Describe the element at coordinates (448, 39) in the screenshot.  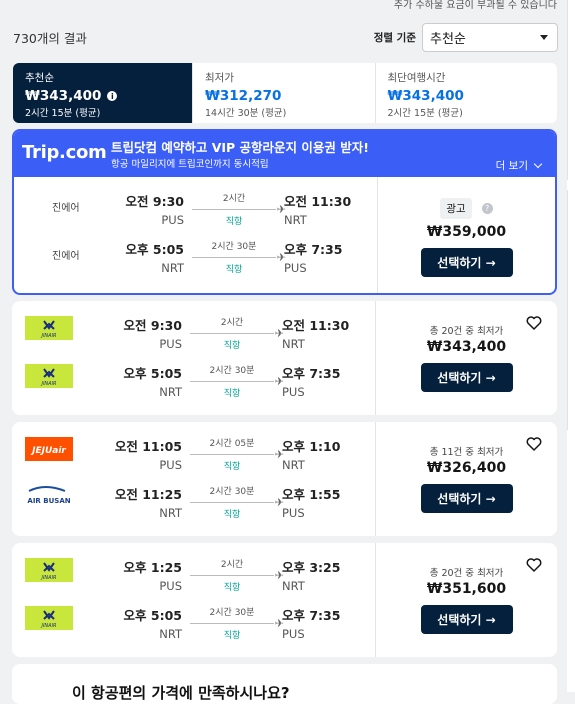
I see `sort-value: 추천순` at that location.